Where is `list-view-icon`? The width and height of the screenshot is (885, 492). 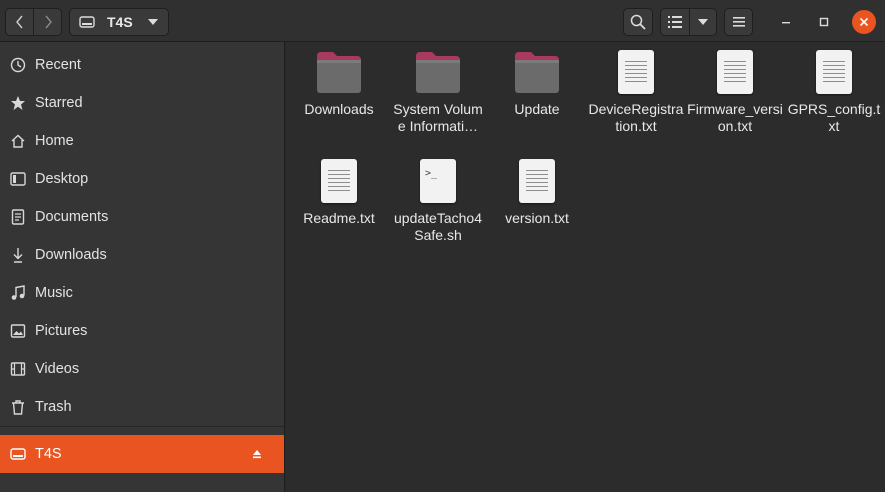 list-view-icon is located at coordinates (675, 22).